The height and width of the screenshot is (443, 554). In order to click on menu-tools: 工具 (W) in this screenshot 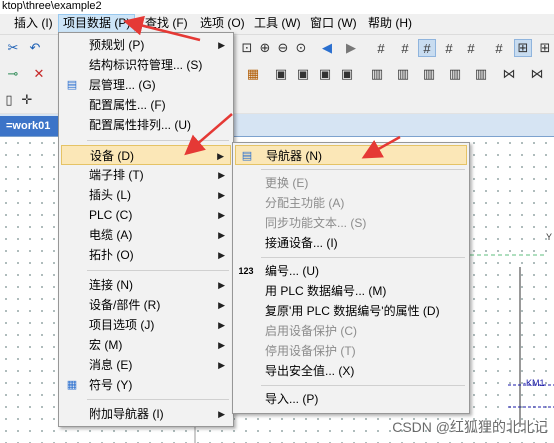, I will do `click(277, 23)`.